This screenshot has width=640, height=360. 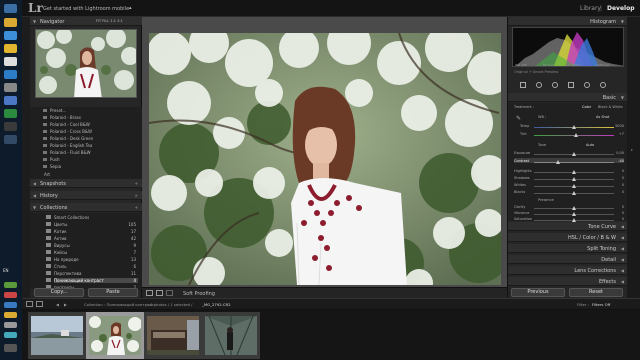 I want to click on explorer-icon, so click(x=10, y=22).